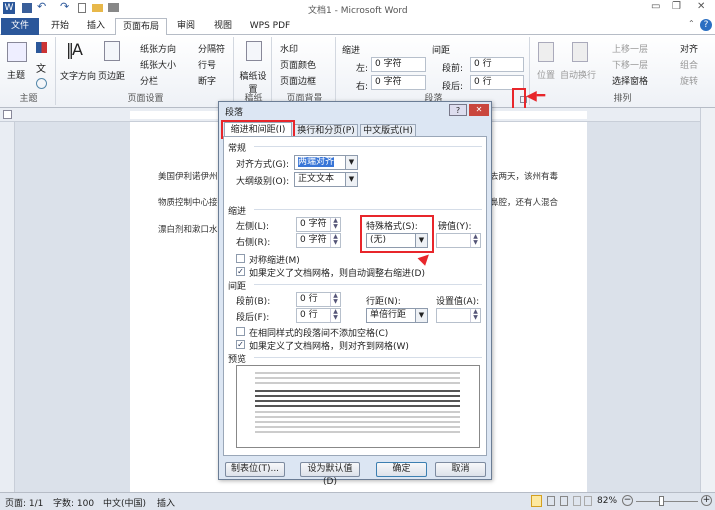  What do you see at coordinates (60, 26) in the screenshot?
I see `tab-home: 开始` at bounding box center [60, 26].